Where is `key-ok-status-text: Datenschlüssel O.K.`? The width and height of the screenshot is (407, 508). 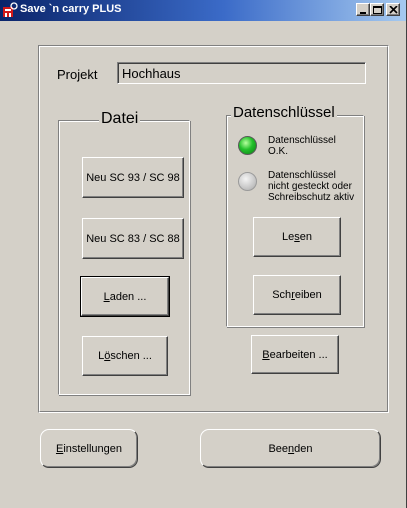
key-ok-status-text: Datenschlüssel O.K. is located at coordinates (302, 146).